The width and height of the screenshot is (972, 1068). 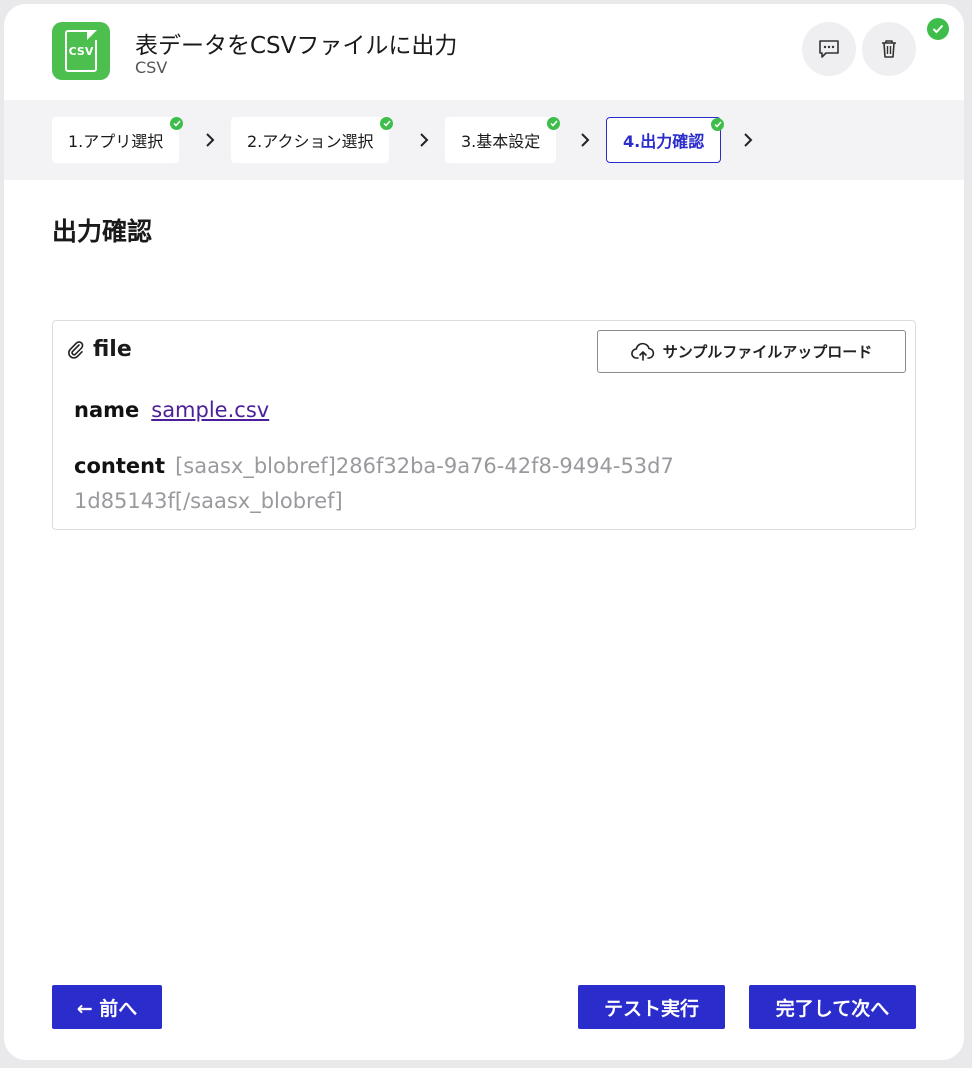 What do you see at coordinates (938, 29) in the screenshot?
I see `status-check-icon` at bounding box center [938, 29].